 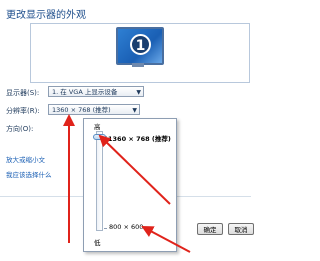 What do you see at coordinates (166, 239) in the screenshot?
I see `arrow-to-bottom-resolution` at bounding box center [166, 239].